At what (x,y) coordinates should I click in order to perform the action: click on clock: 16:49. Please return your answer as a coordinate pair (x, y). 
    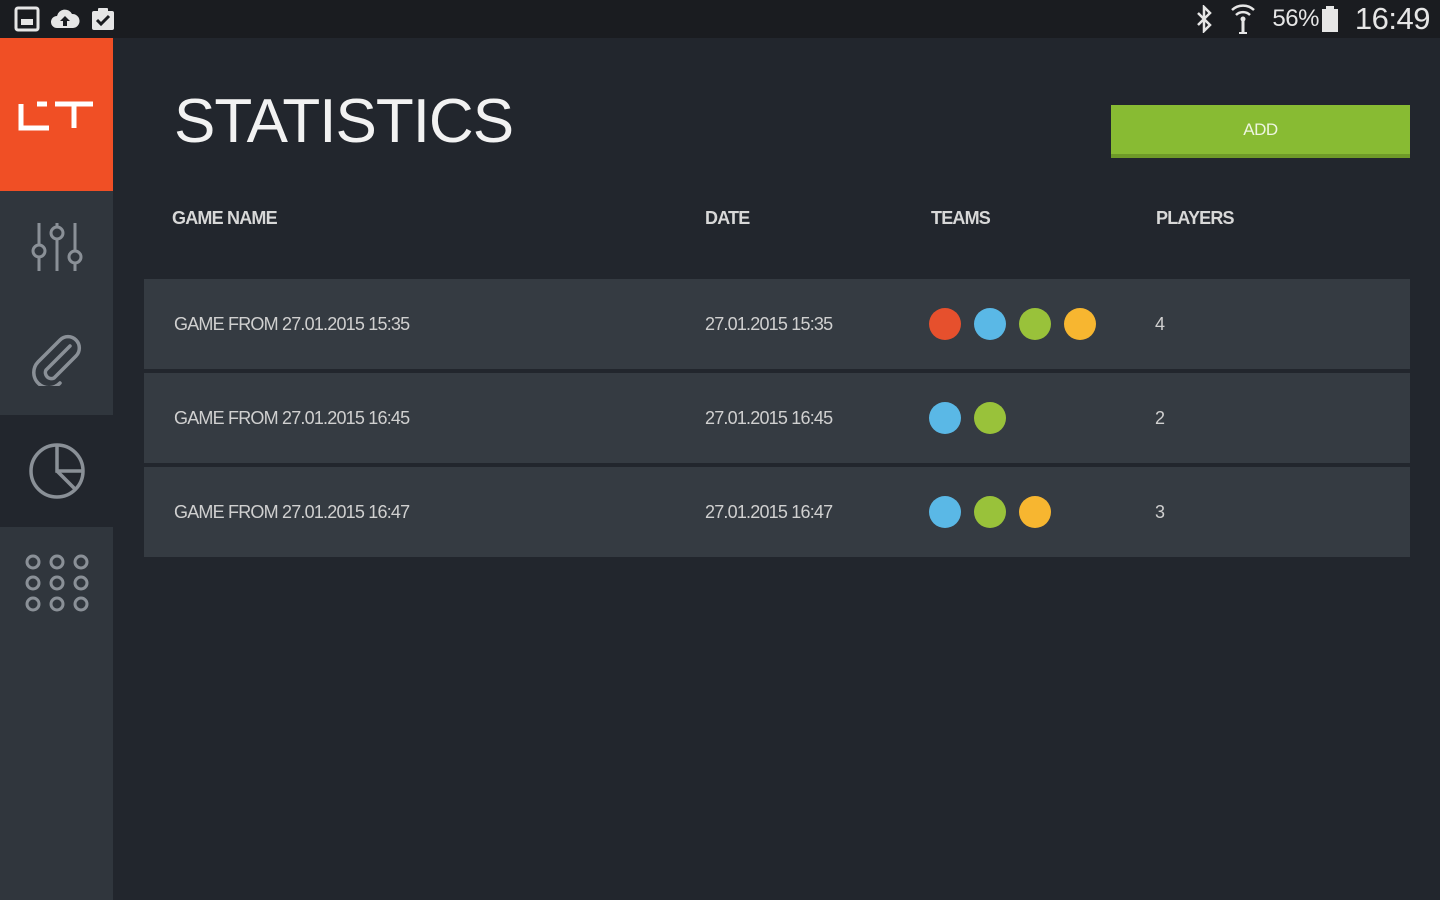
    Looking at the image, I should click on (1392, 18).